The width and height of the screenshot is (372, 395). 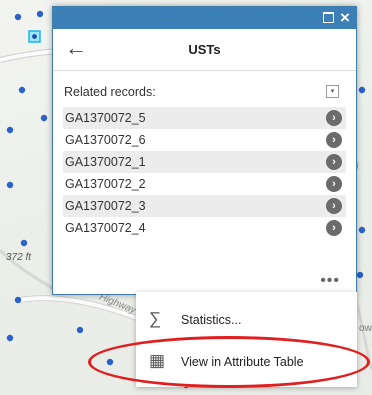 I want to click on record-label: GA1370072_3, so click(x=105, y=206).